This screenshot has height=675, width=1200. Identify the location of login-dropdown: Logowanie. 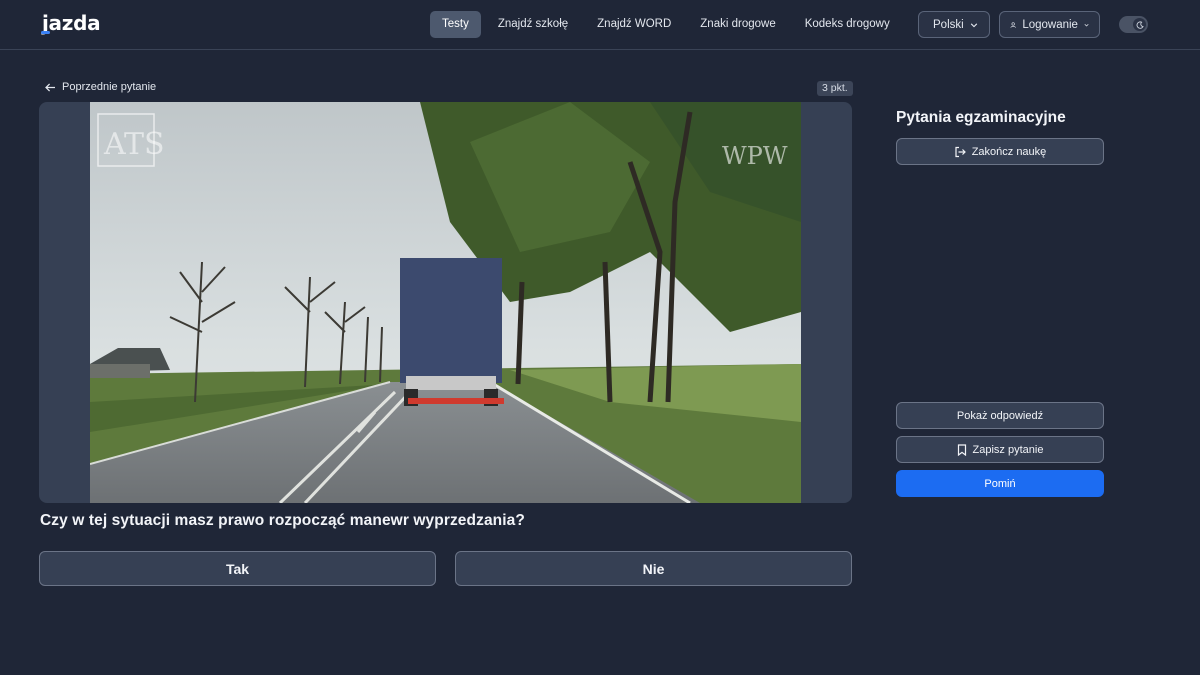
(1049, 24).